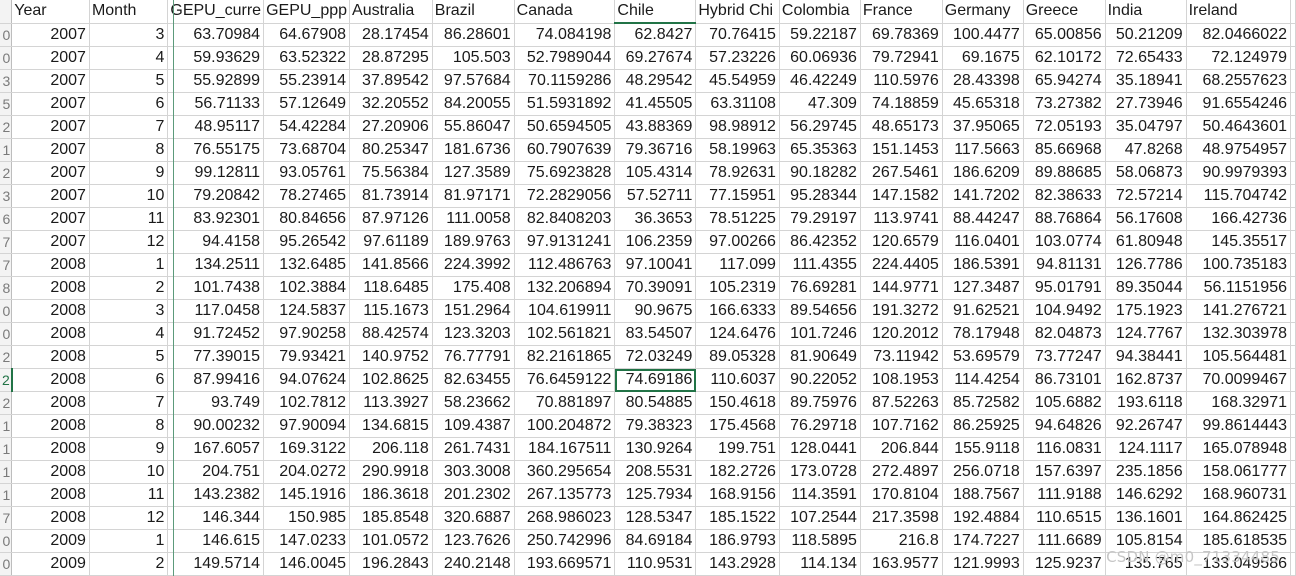  I want to click on grid-cell: 77.39015, so click(216, 357).